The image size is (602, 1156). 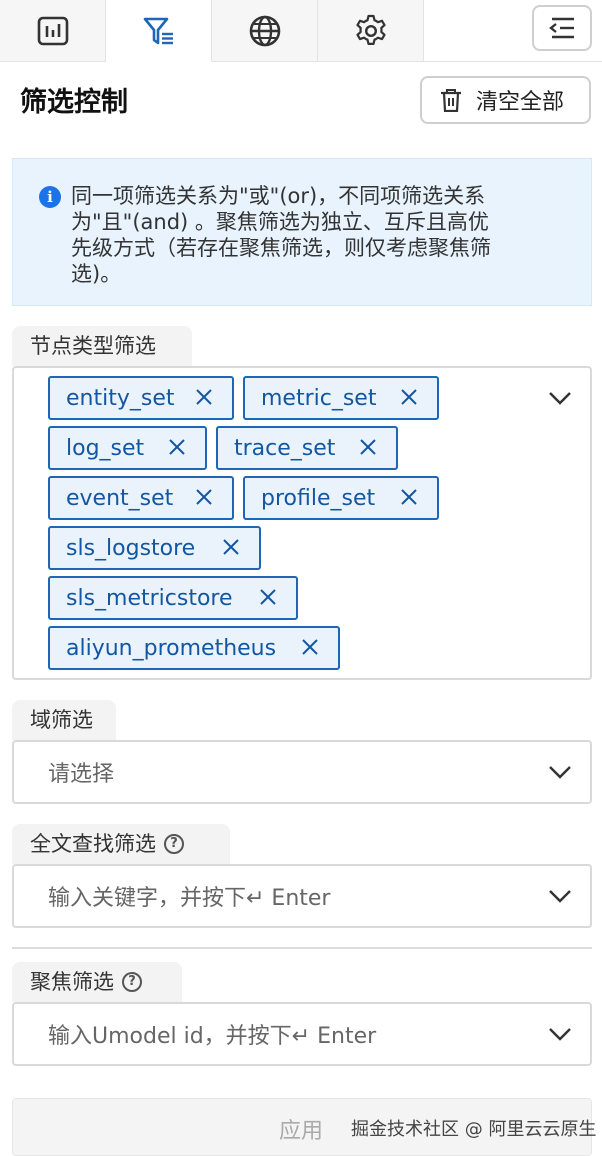 I want to click on info-line: 为"且"(and) 。聚焦筛选为独立、互斥且高优, so click(x=280, y=222).